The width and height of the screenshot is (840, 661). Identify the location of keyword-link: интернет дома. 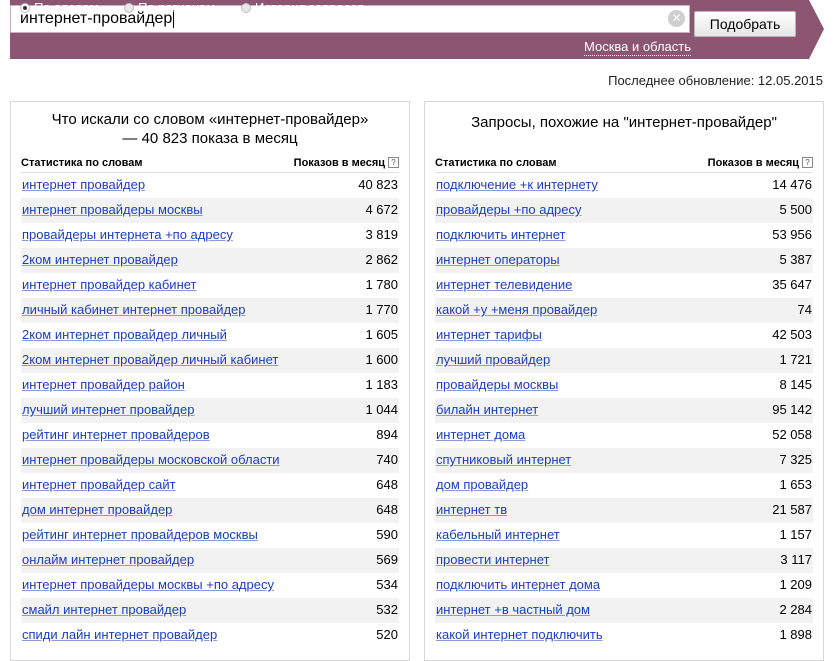
(480, 435).